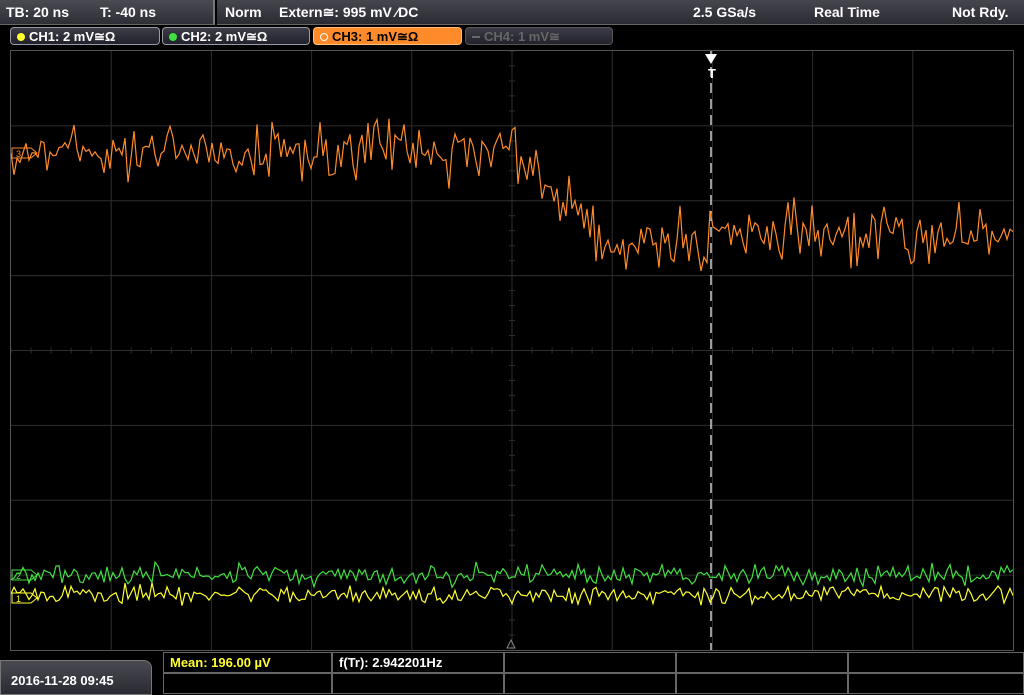 The width and height of the screenshot is (1024, 695). Describe the element at coordinates (224, 36) in the screenshot. I see `ch2-label: CH2: 2 mV≅Ω` at that location.